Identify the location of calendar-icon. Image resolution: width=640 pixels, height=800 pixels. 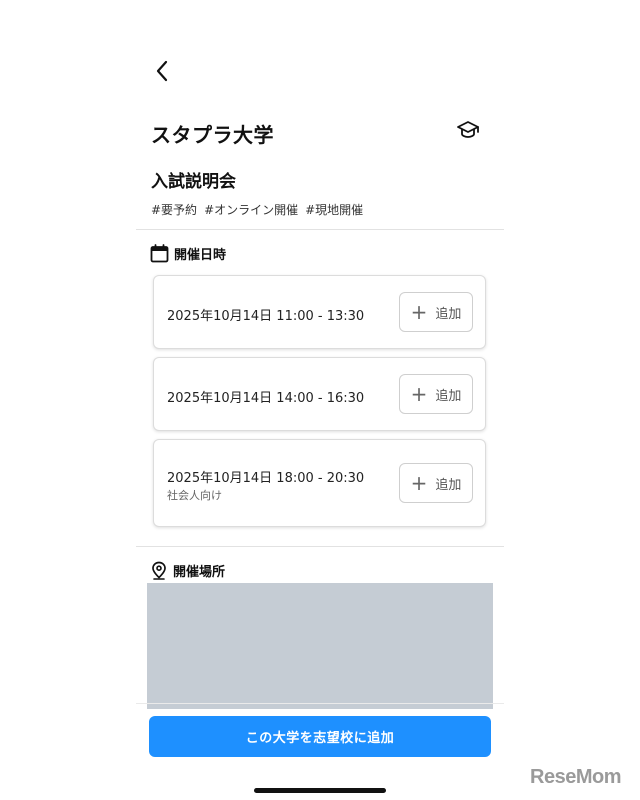
(159, 253).